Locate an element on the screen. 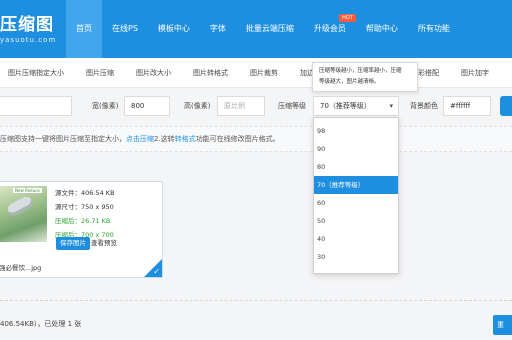 The image size is (512, 340). bottom-action-button: 重 is located at coordinates (502, 325).